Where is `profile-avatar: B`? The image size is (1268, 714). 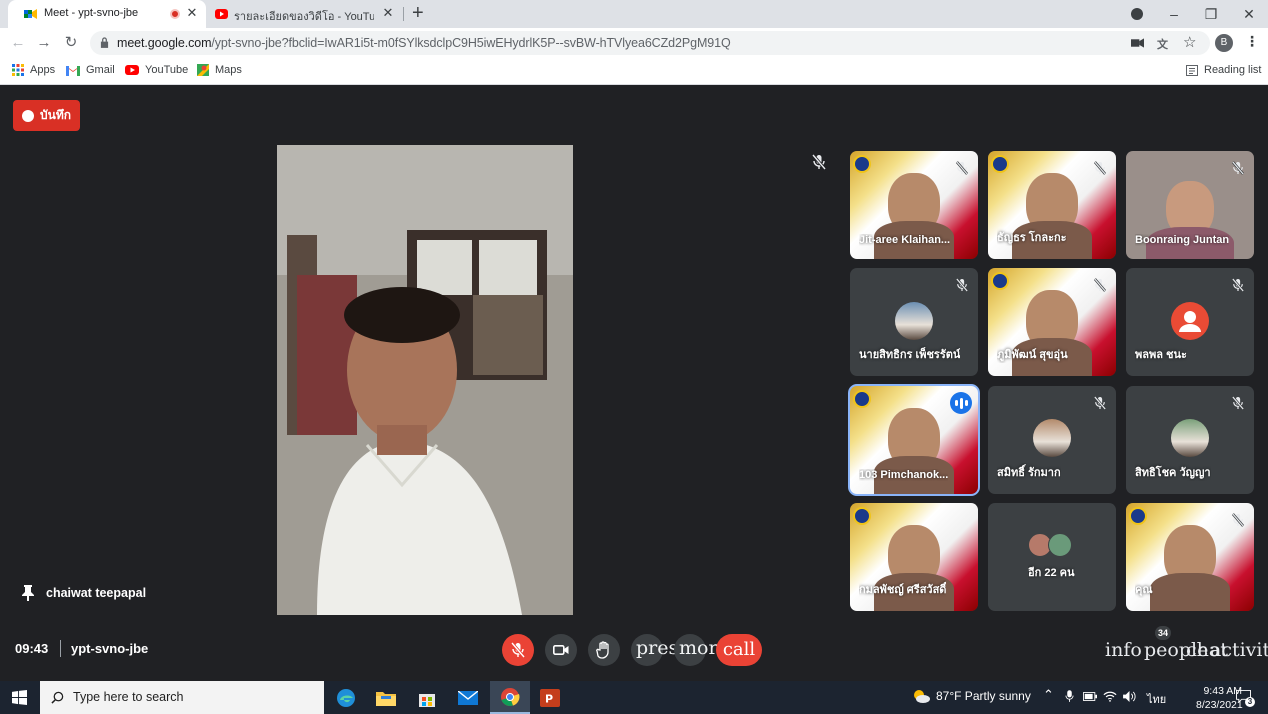 profile-avatar: B is located at coordinates (1224, 43).